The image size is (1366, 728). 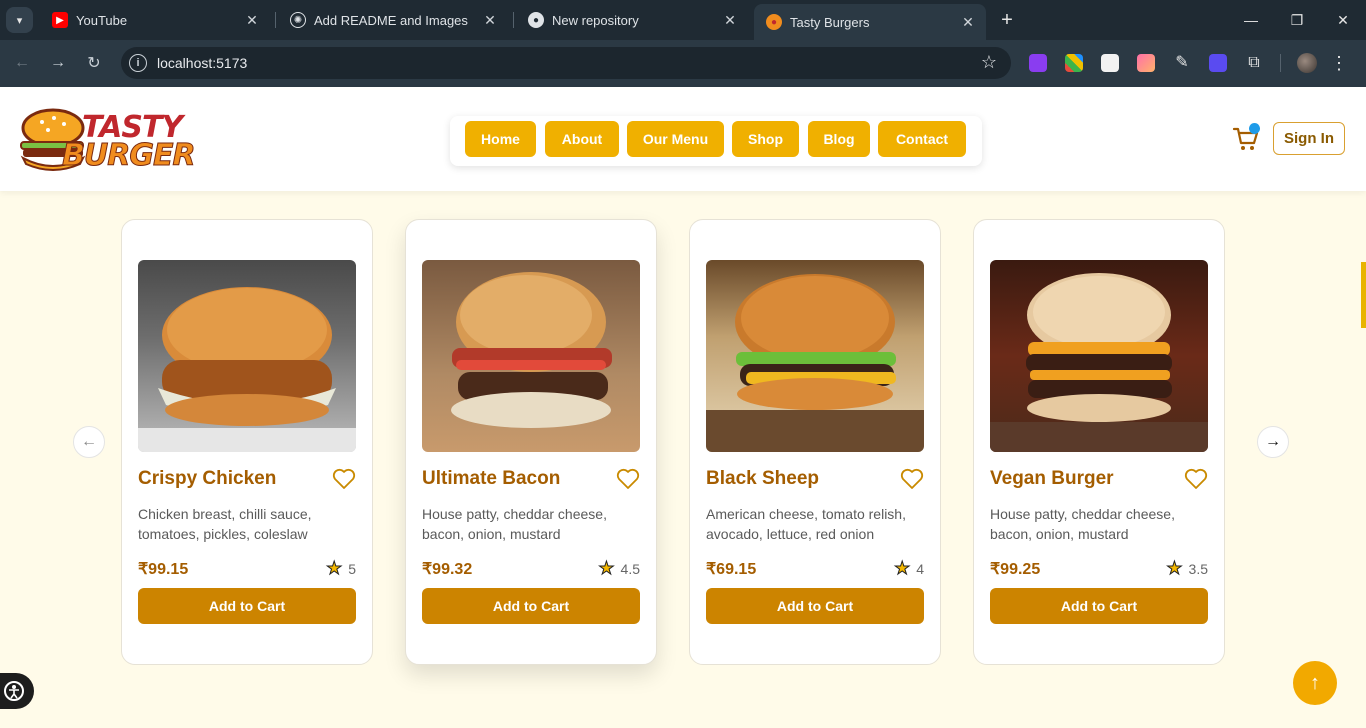 I want to click on rating-value: 4.5, so click(x=630, y=568).